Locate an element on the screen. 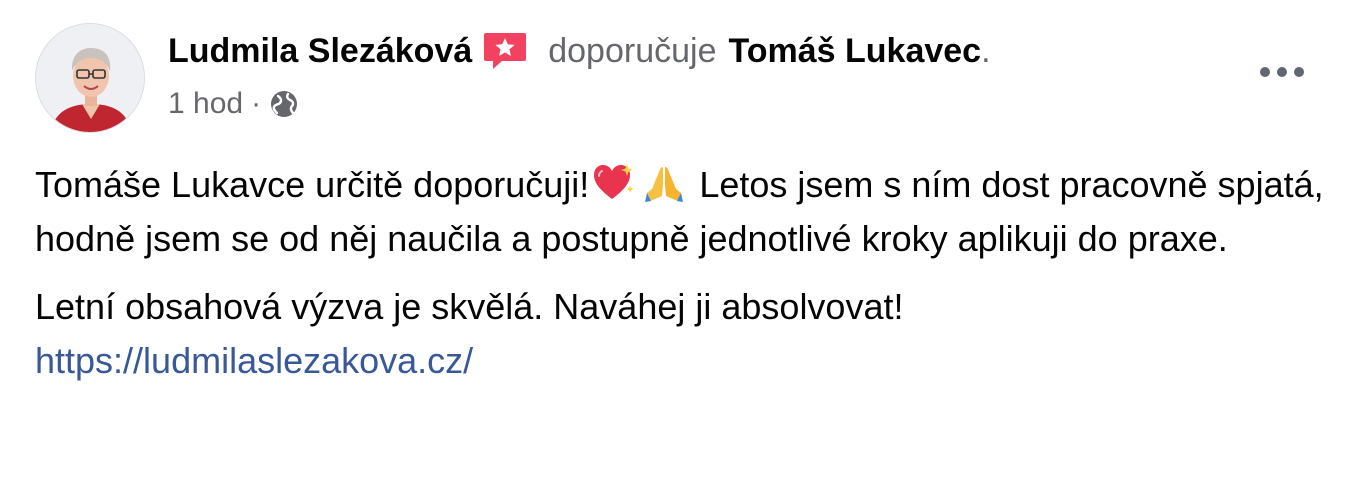 The height and width of the screenshot is (500, 1366). post-text-intro: Tomáše Lukavce určitě doporučuji! is located at coordinates (312, 184).